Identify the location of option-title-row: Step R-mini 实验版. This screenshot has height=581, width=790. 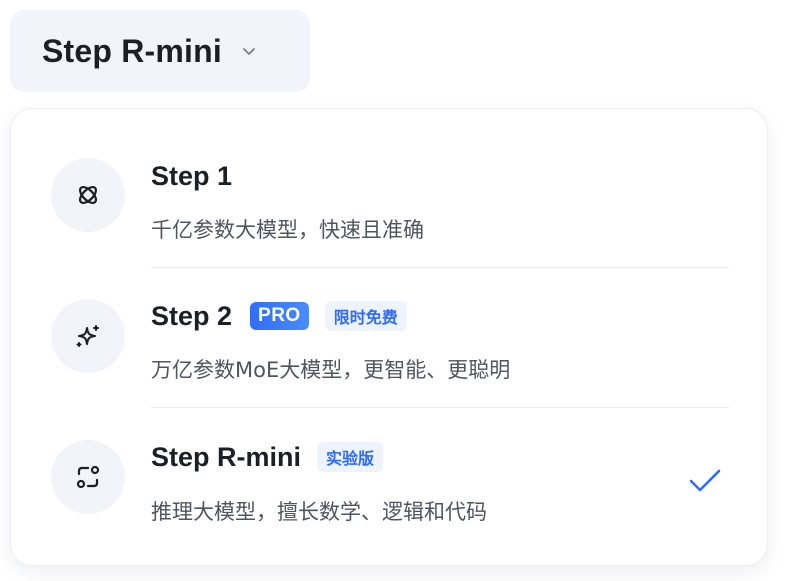
(267, 457).